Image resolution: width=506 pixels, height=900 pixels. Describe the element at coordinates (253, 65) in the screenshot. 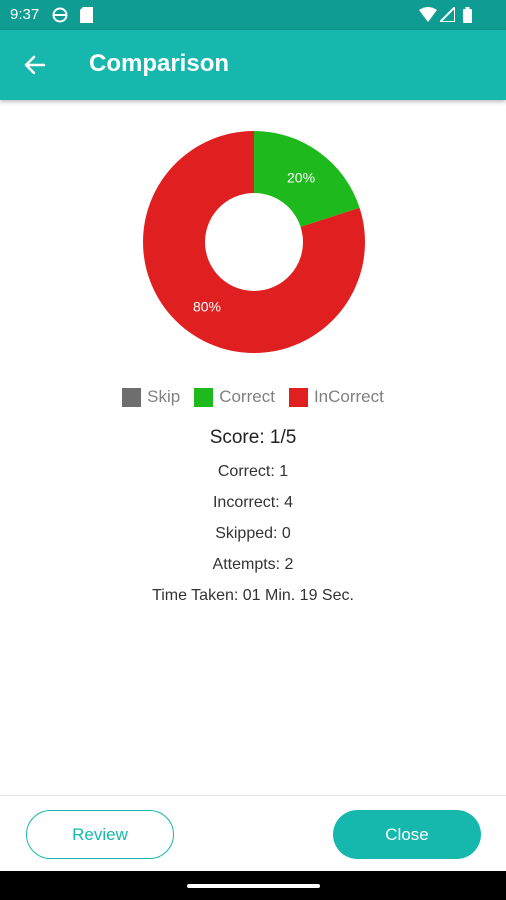

I see `app-bar: Comparison` at that location.